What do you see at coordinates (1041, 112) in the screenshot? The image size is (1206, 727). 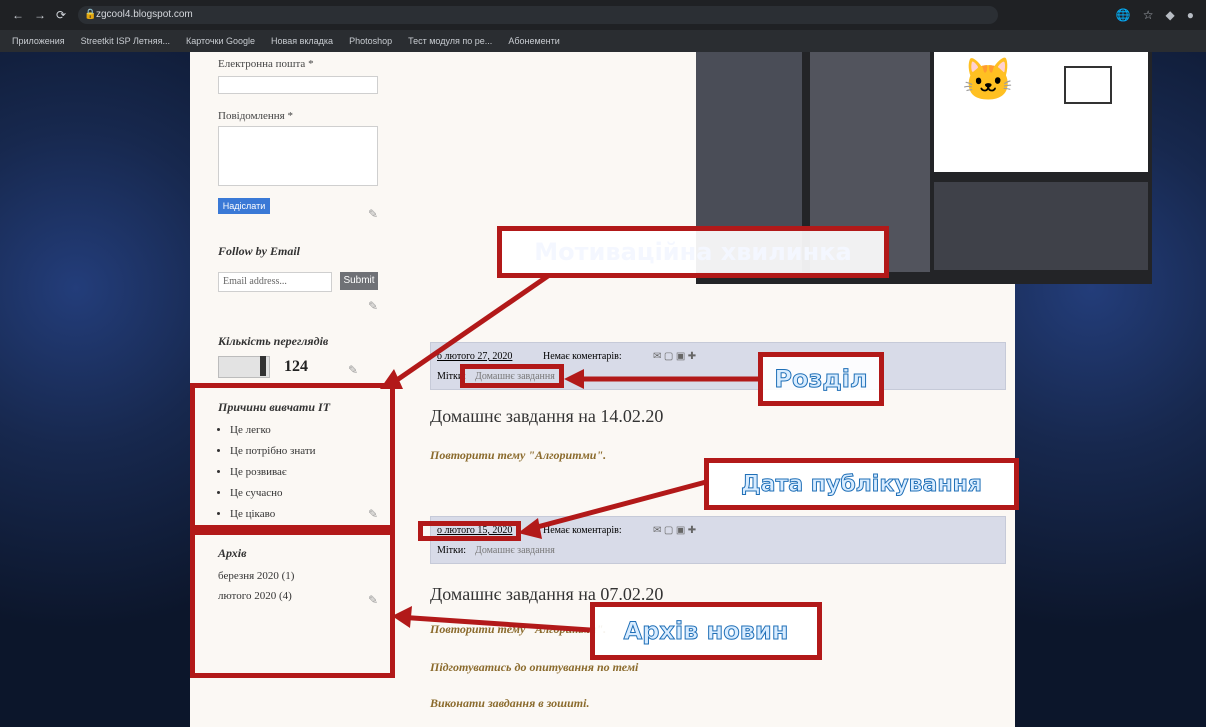 I see `scratch-stage: 🐱` at bounding box center [1041, 112].